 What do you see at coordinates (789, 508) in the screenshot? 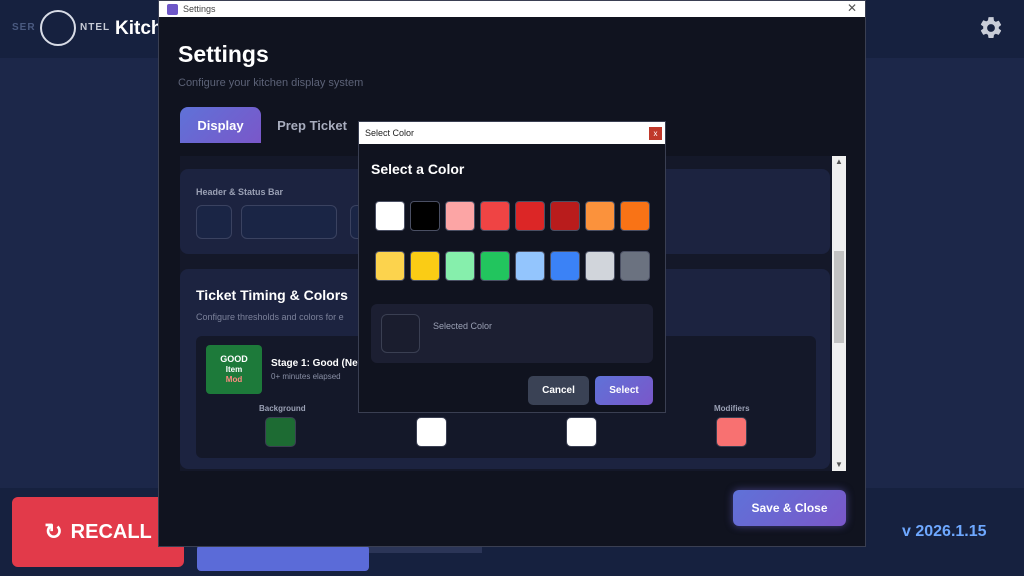
I see `save-close-button: Save & Close` at bounding box center [789, 508].